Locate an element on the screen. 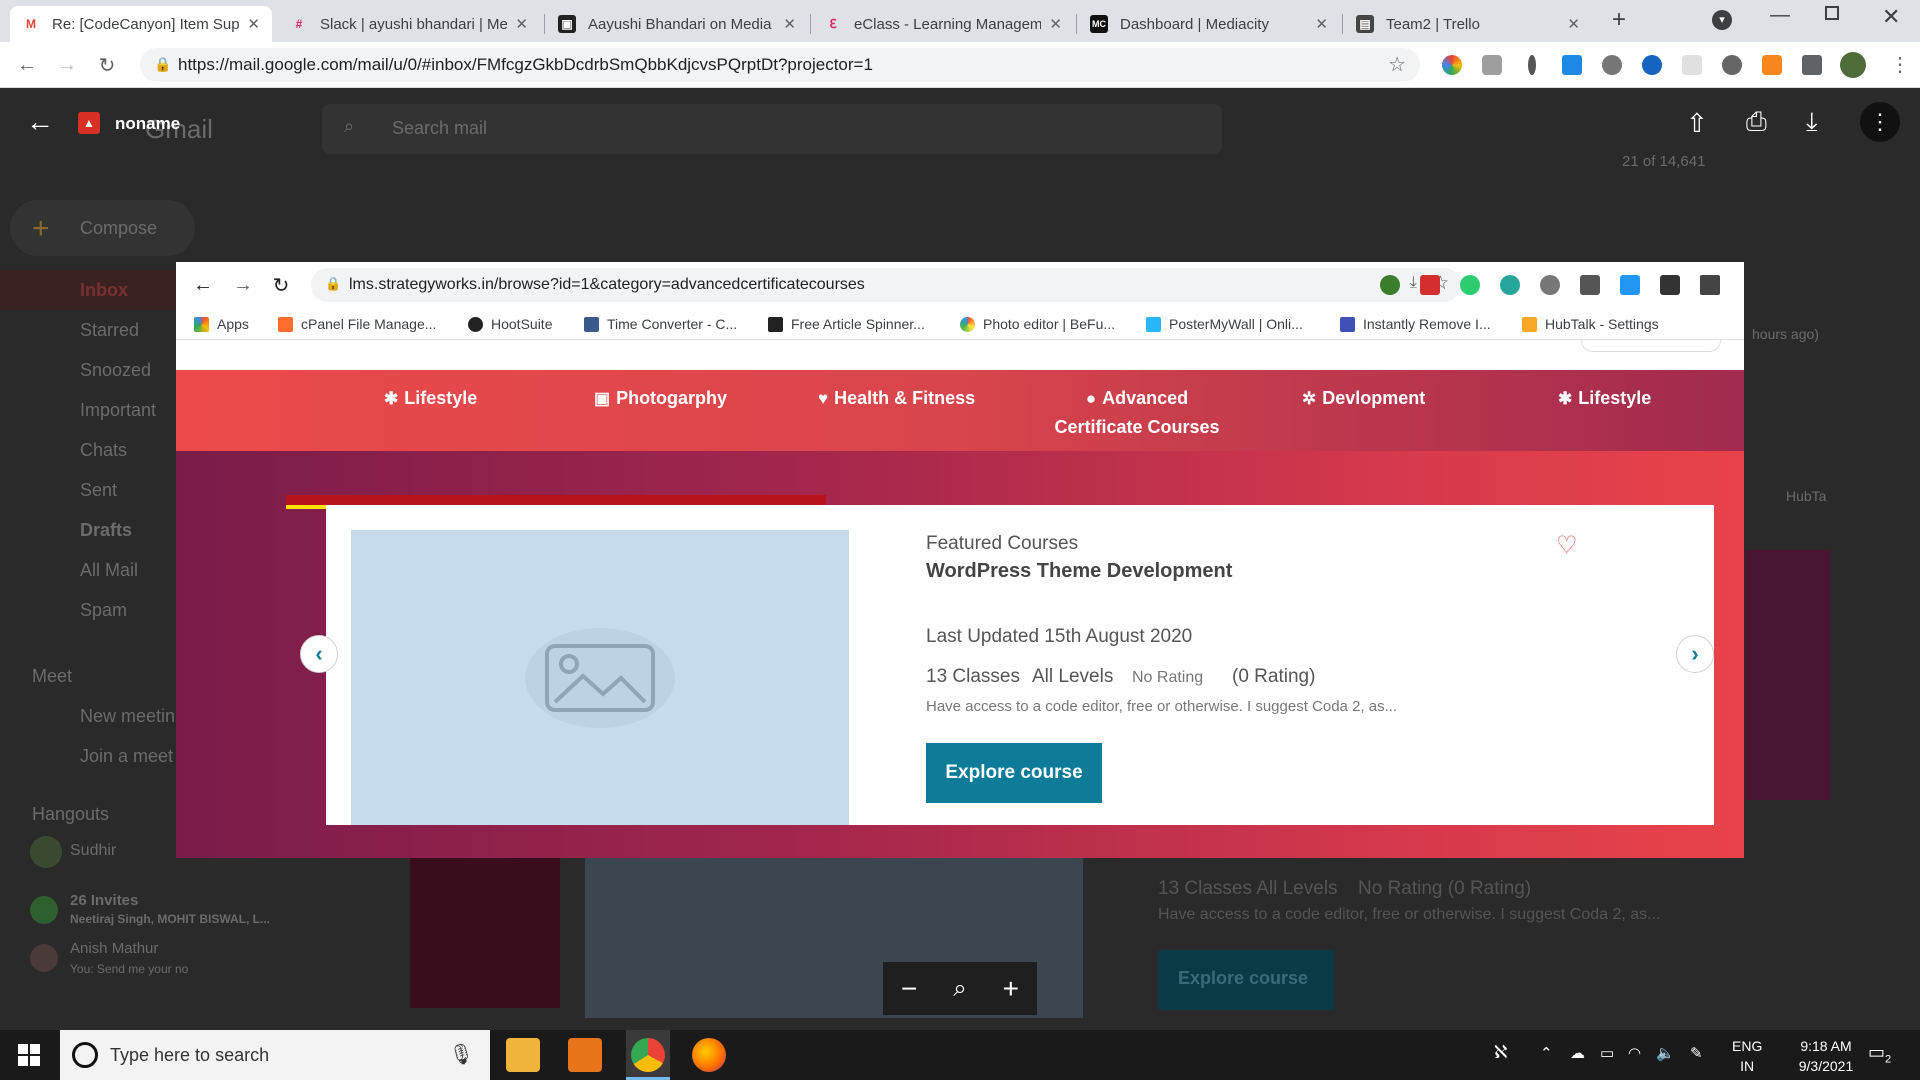 The image size is (1920, 1080). tab-slack: # Slack | ayushi bhandari | Me ✕ is located at coordinates (409, 24).